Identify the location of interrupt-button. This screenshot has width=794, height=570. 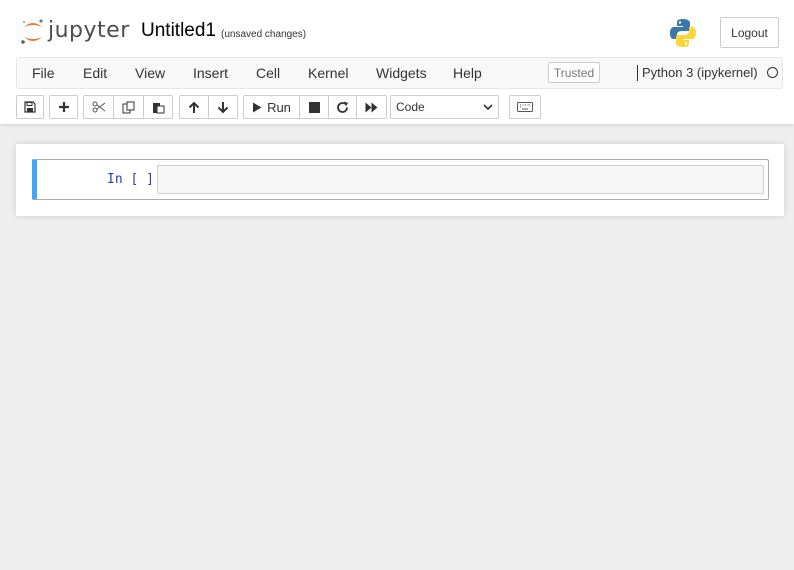
(314, 107).